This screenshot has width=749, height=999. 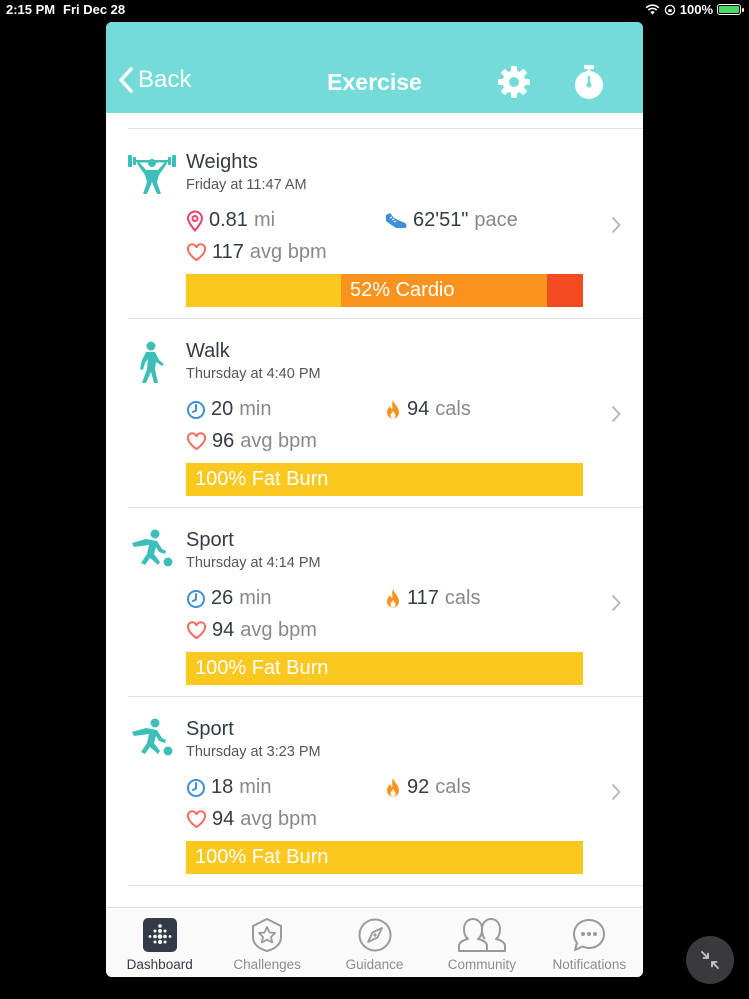 I want to click on exercise-time: Thursday at 4:40 PM, so click(x=253, y=374).